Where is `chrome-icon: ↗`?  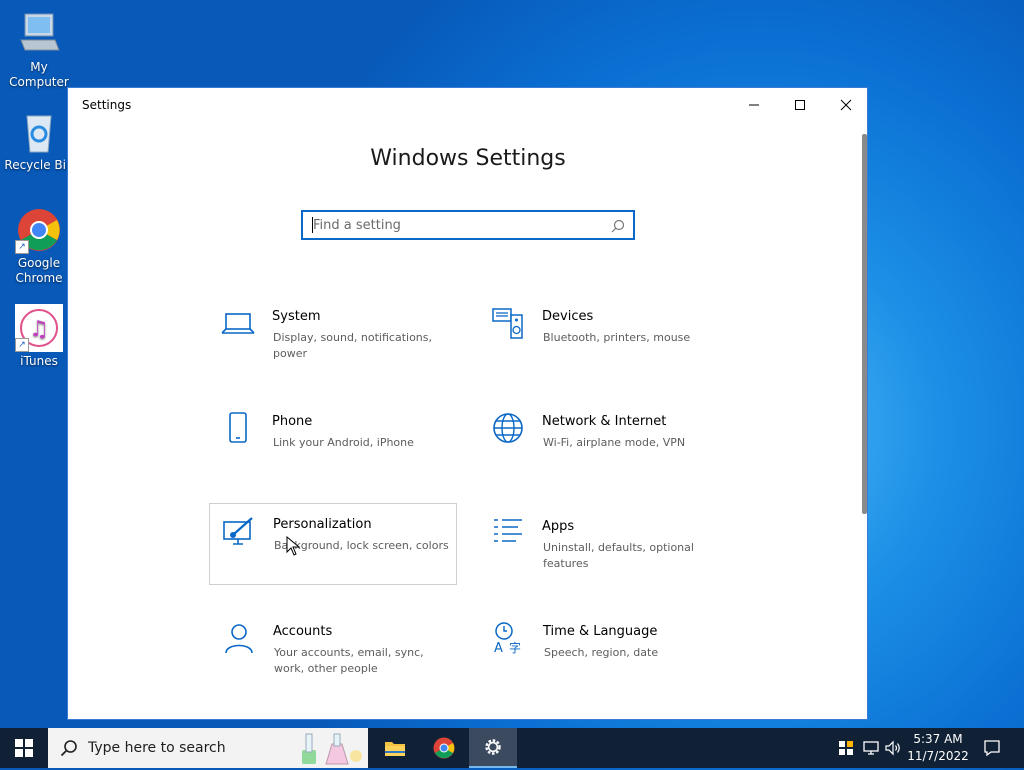
chrome-icon: ↗ is located at coordinates (39, 230).